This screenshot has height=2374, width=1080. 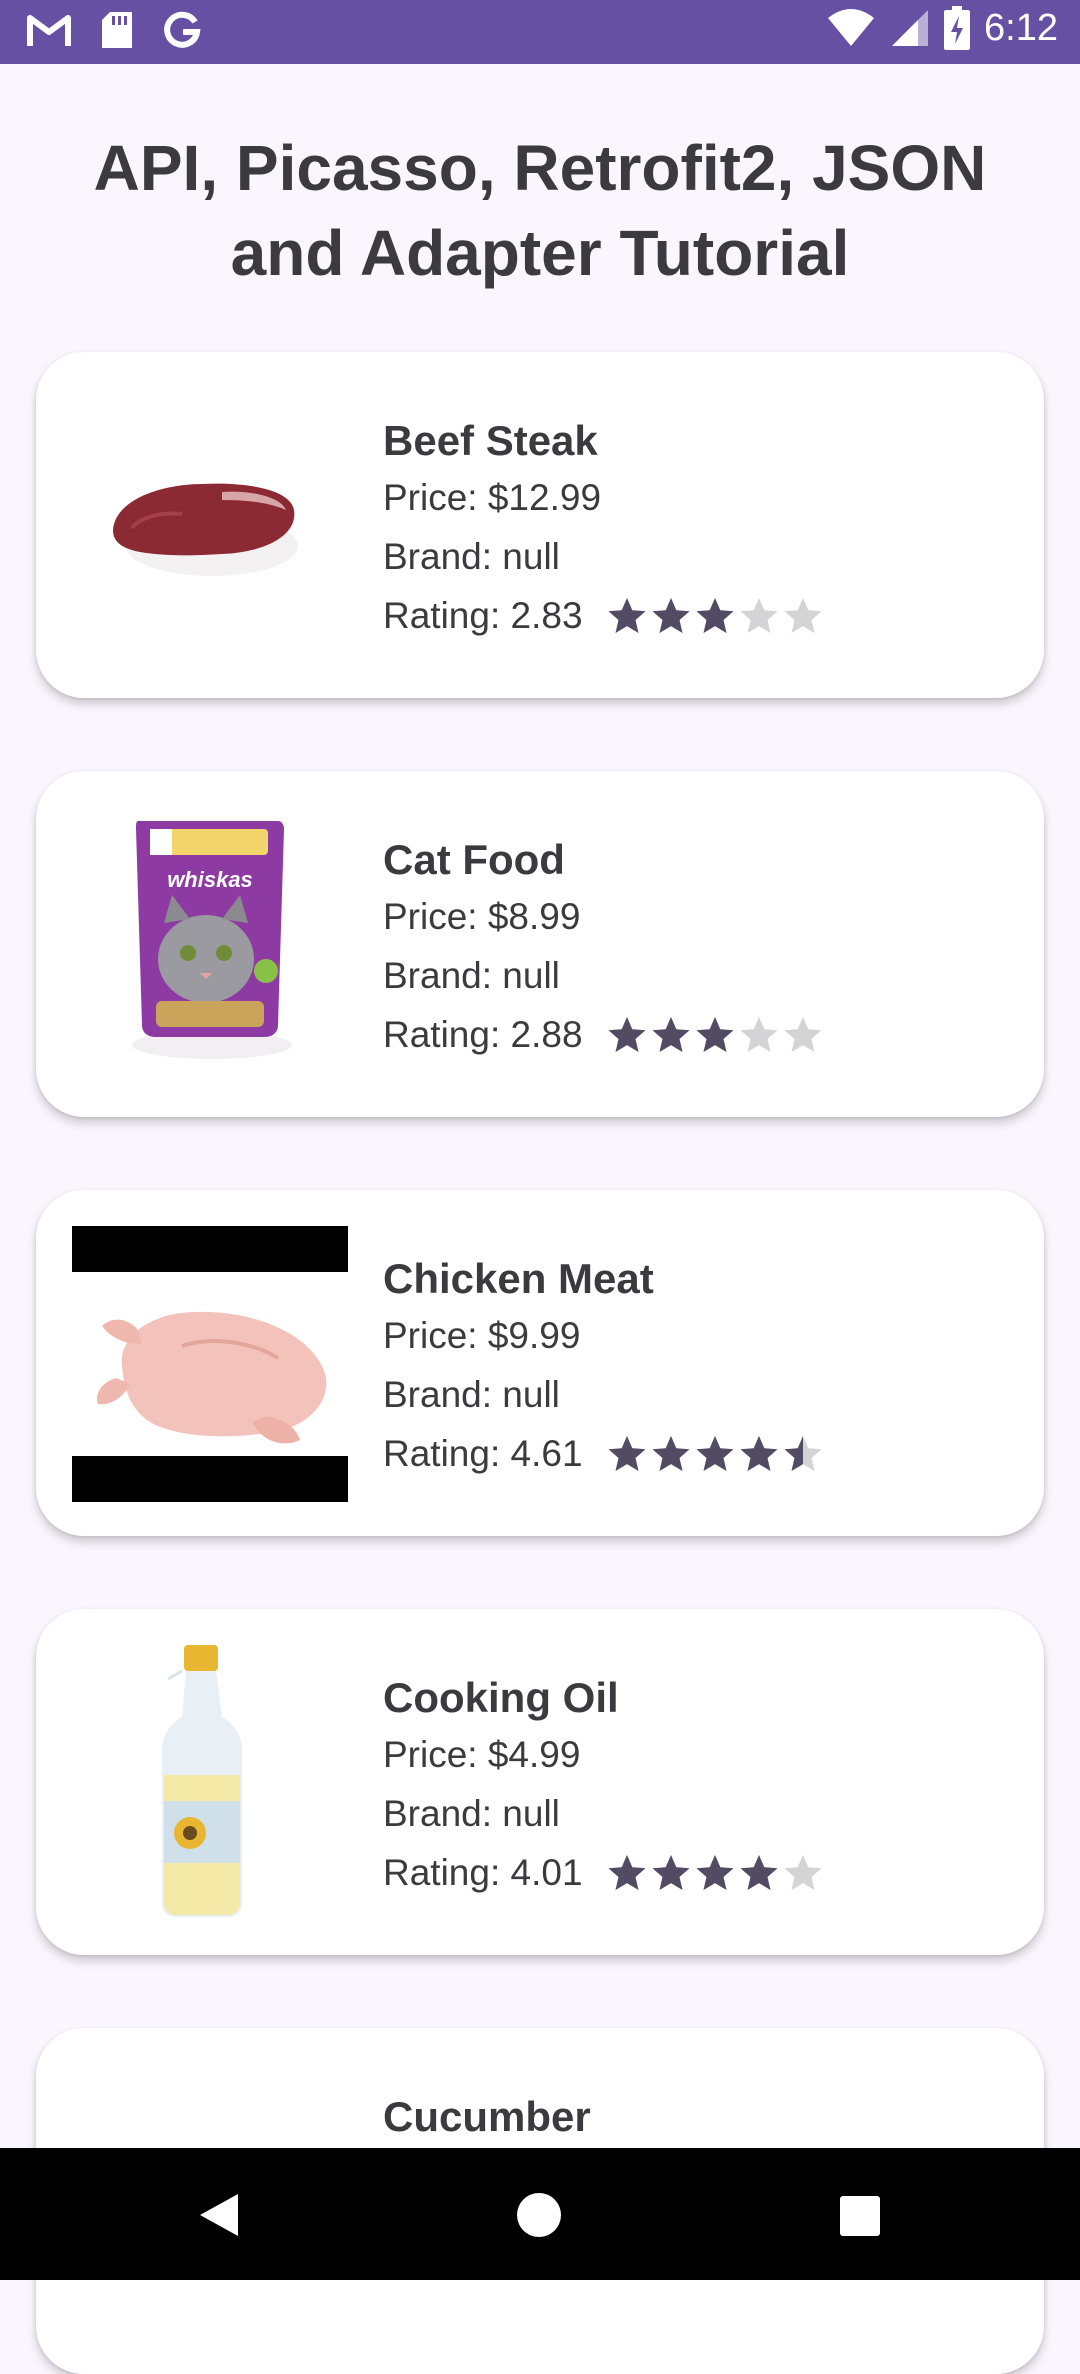 I want to click on star-half-icon, so click(x=803, y=1453).